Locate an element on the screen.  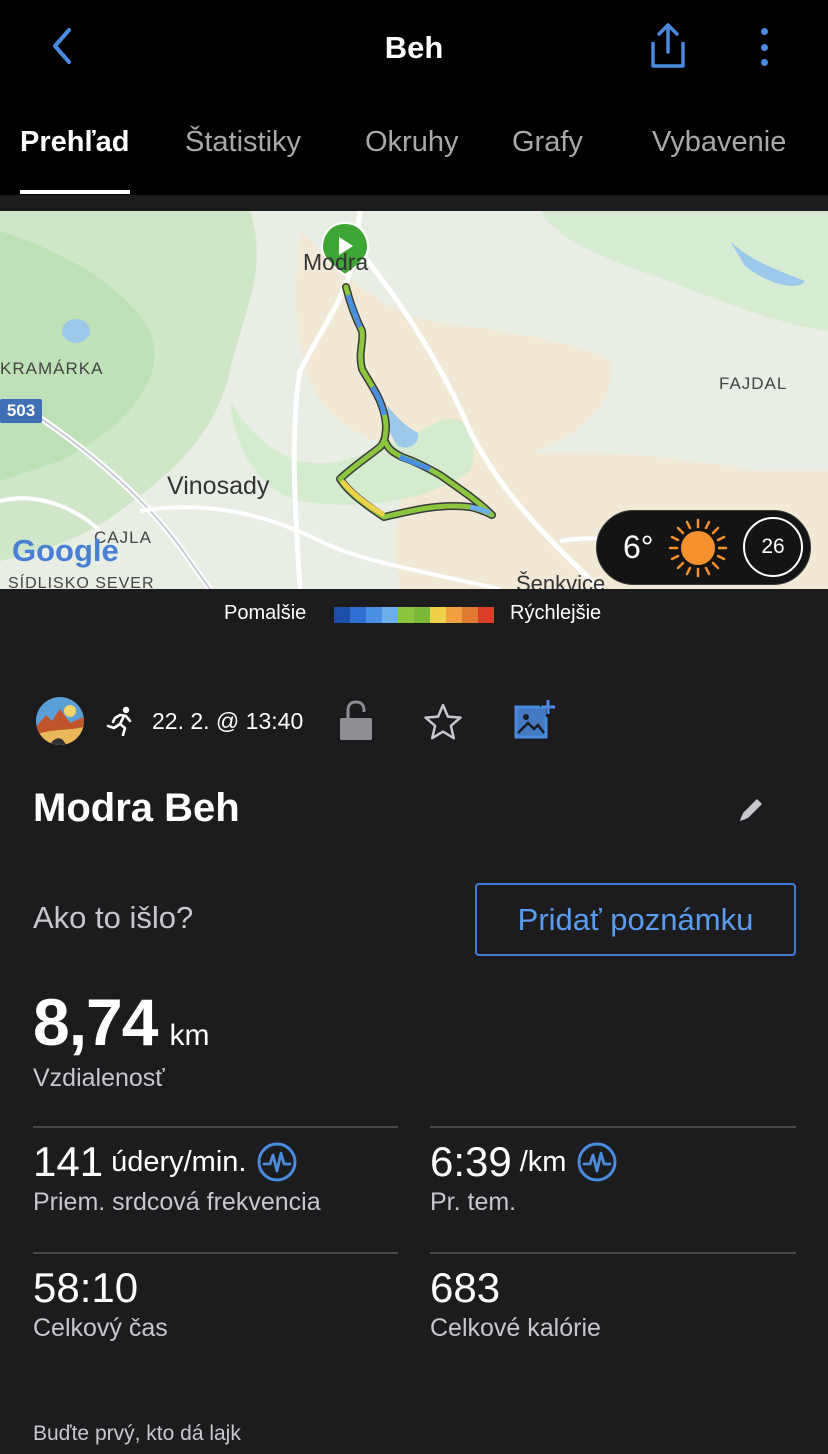
share-icon is located at coordinates (668, 45).